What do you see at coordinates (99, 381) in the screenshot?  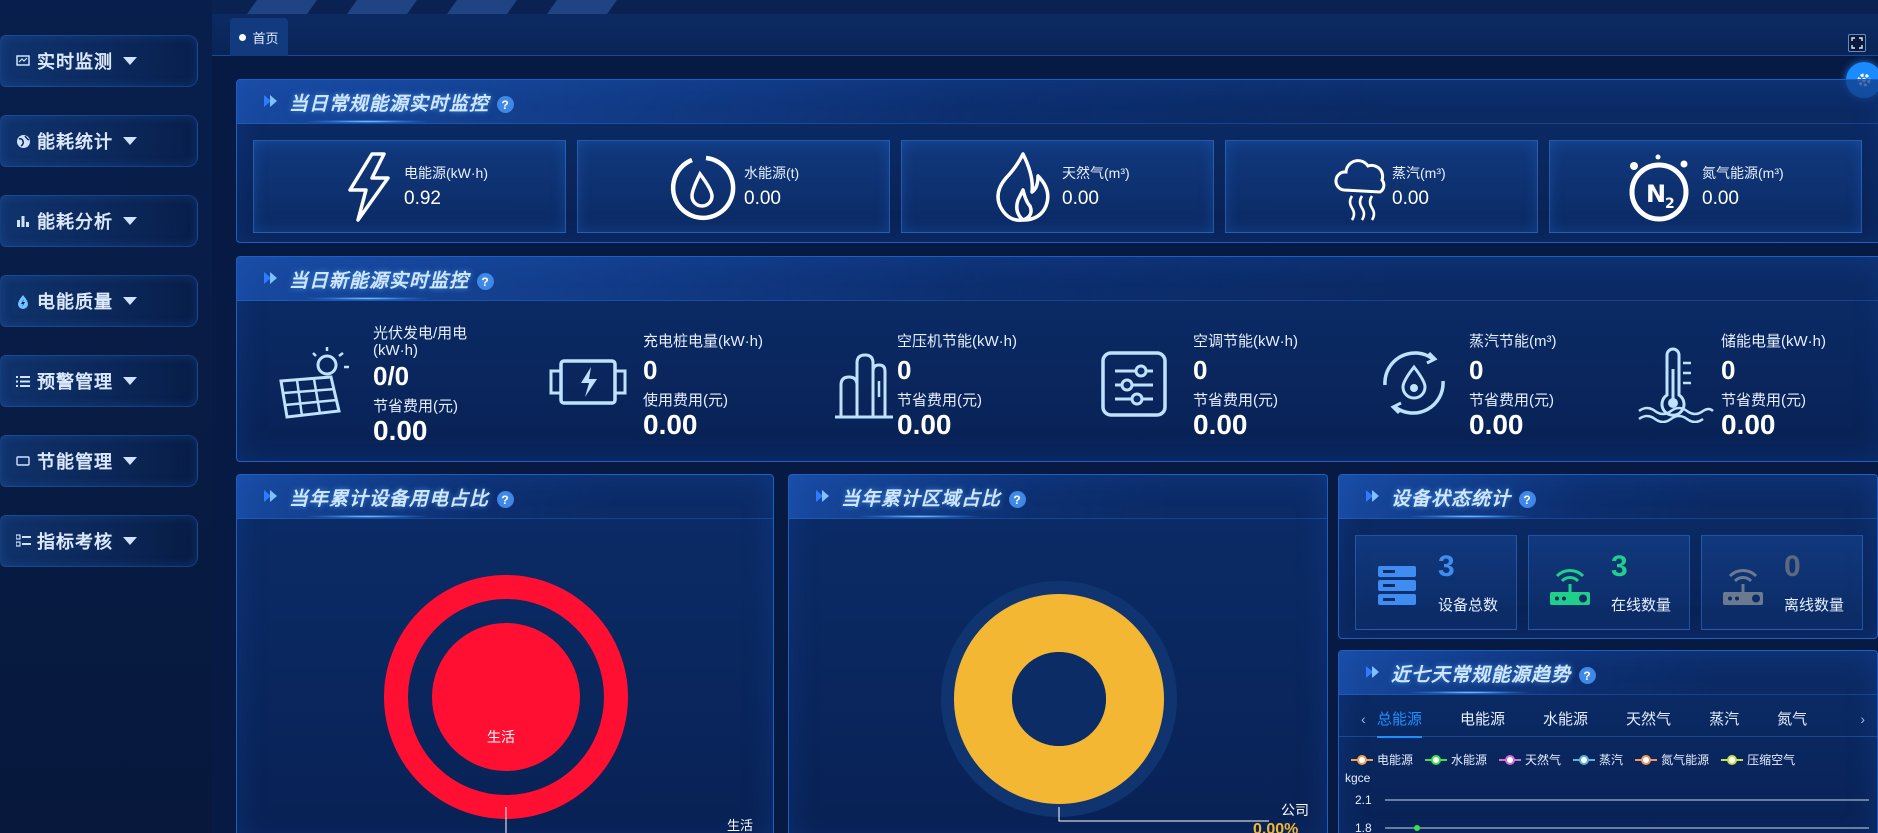 I see `sidebar-item-alarm-management: 预警管理` at bounding box center [99, 381].